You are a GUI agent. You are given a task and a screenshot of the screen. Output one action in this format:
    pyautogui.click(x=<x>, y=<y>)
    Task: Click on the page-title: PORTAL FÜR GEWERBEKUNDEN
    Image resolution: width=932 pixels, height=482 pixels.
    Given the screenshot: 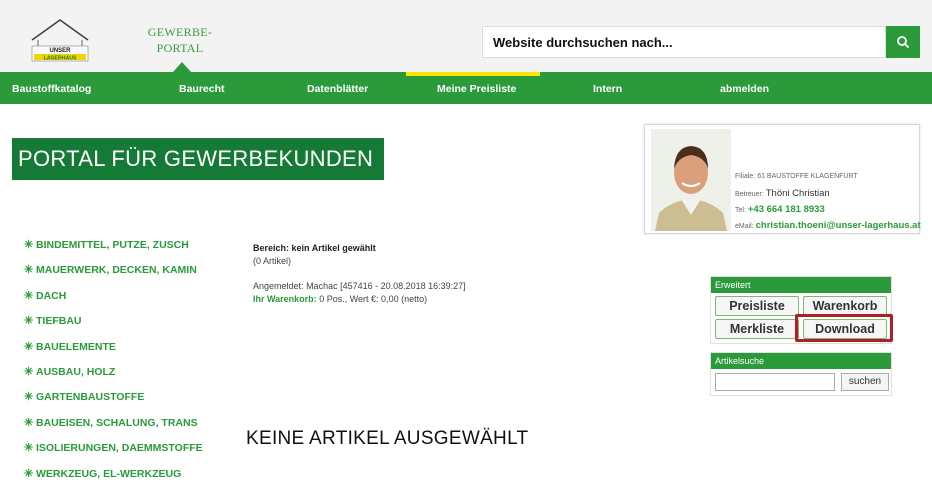 What is the action you would take?
    pyautogui.click(x=198, y=159)
    